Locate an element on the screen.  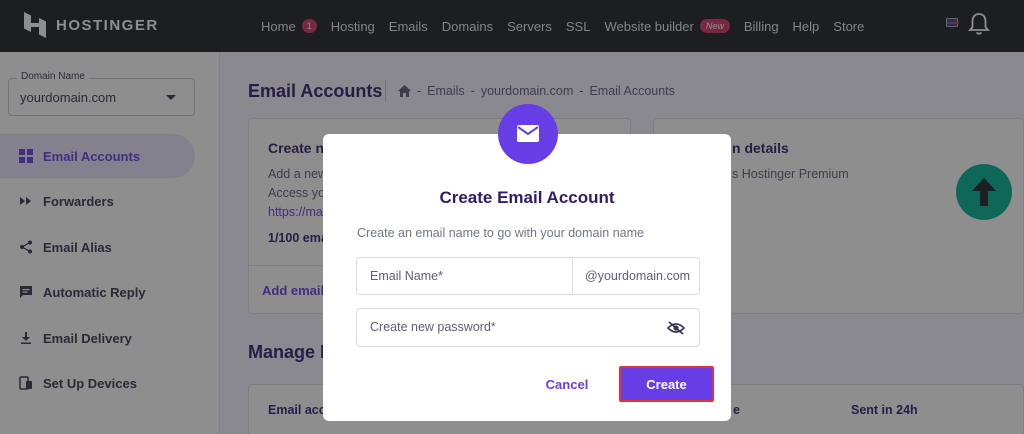
cancel-button: Cancel is located at coordinates (567, 384).